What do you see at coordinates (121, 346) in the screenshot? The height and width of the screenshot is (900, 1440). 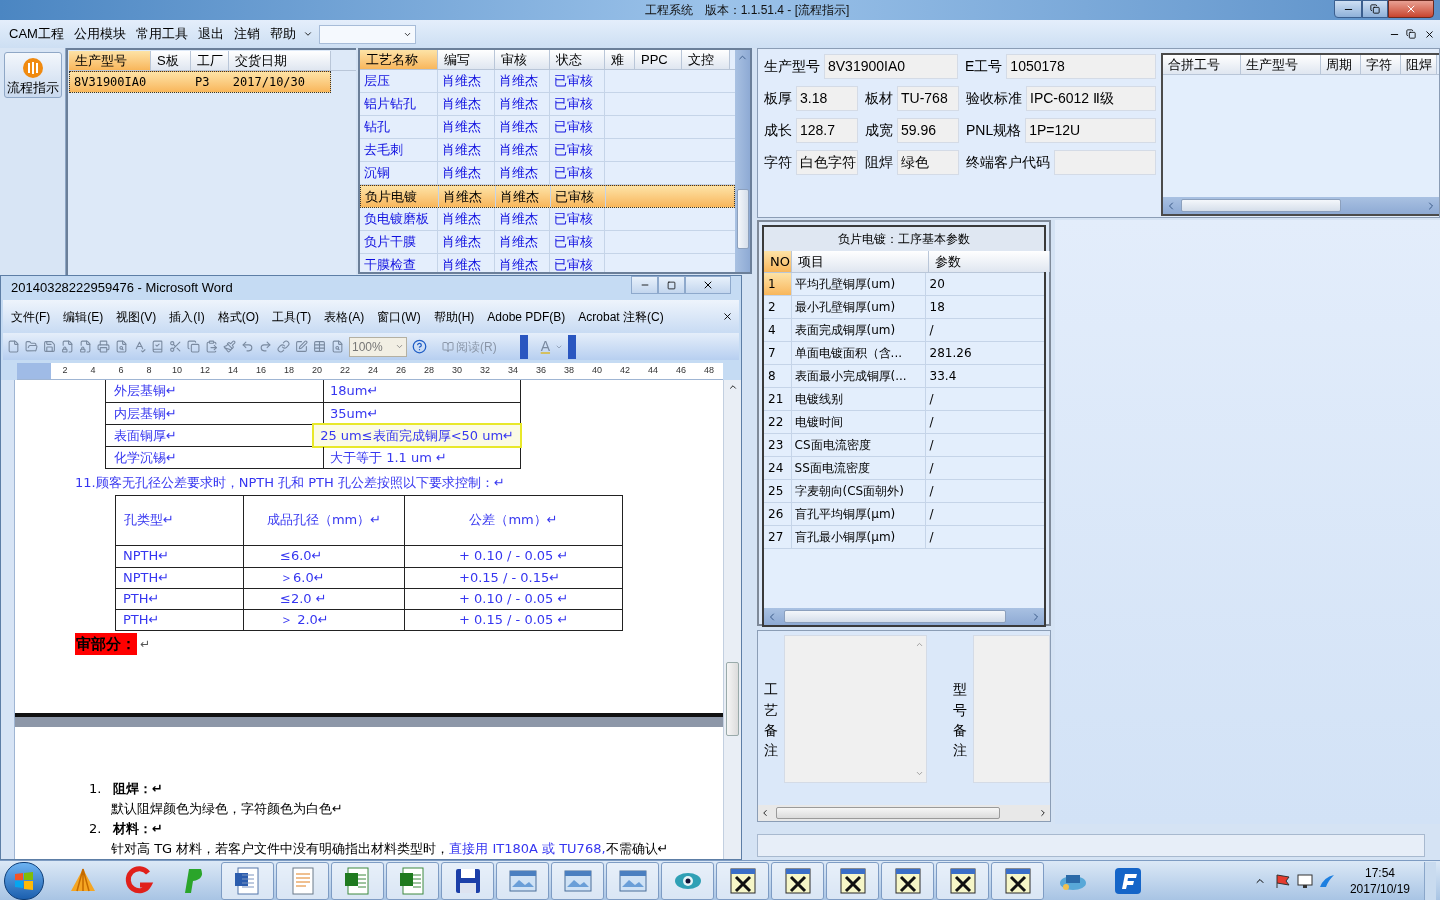 I see `print-preview-icon` at bounding box center [121, 346].